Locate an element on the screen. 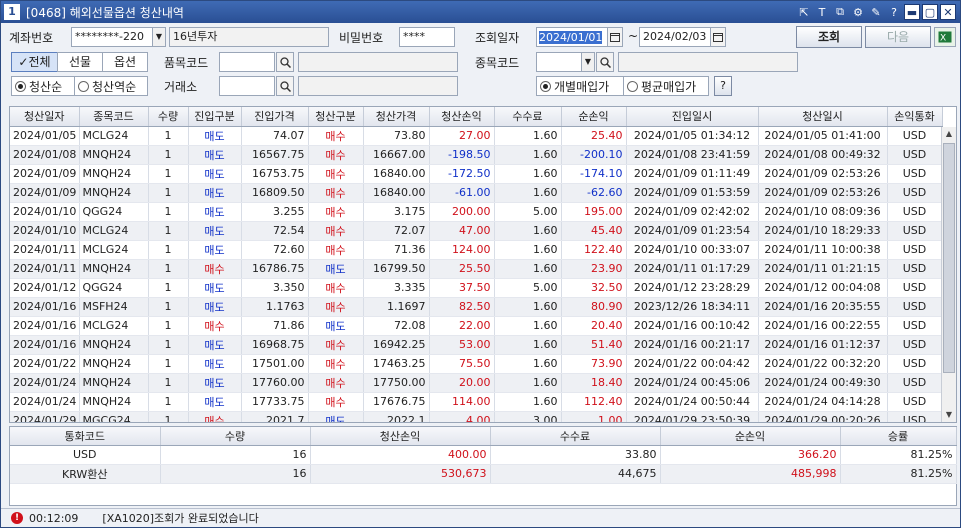 The height and width of the screenshot is (528, 961). calendar-from-icon is located at coordinates (615, 37).